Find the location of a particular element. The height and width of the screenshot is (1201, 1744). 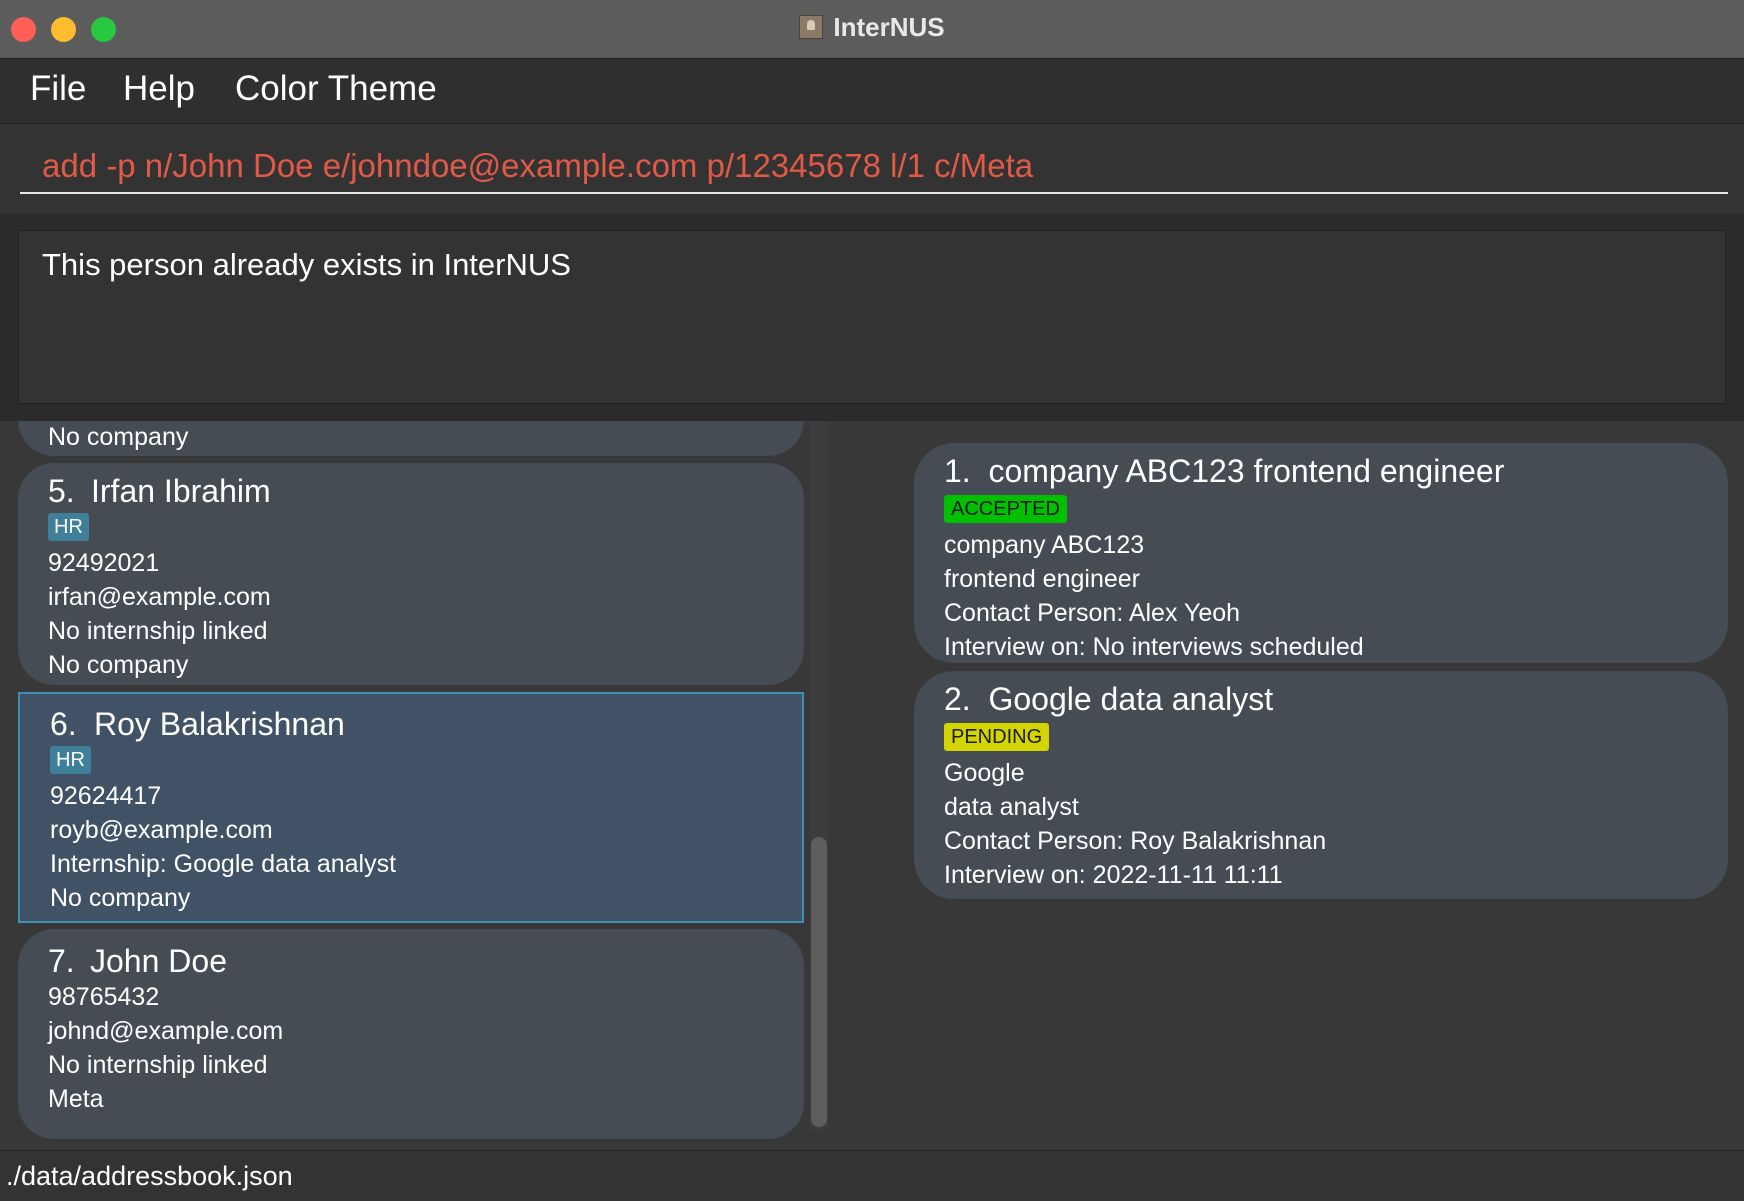

menu-file: File is located at coordinates (58, 89).